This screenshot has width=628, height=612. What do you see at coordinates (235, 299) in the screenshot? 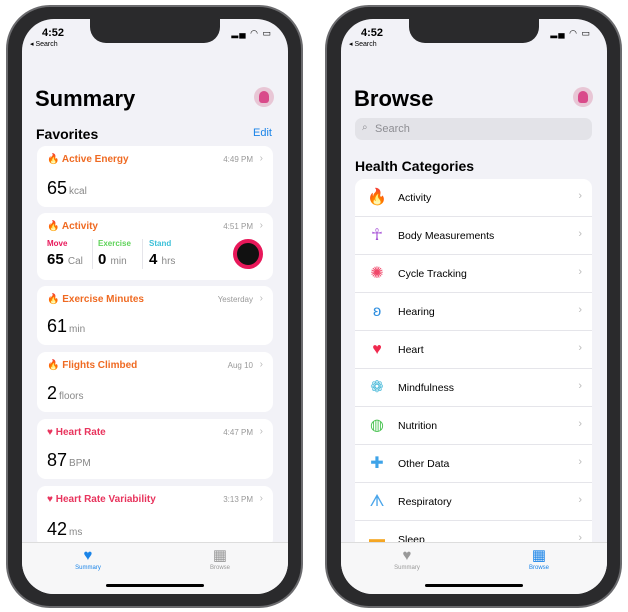
I see `card-time: Yesterday` at bounding box center [235, 299].